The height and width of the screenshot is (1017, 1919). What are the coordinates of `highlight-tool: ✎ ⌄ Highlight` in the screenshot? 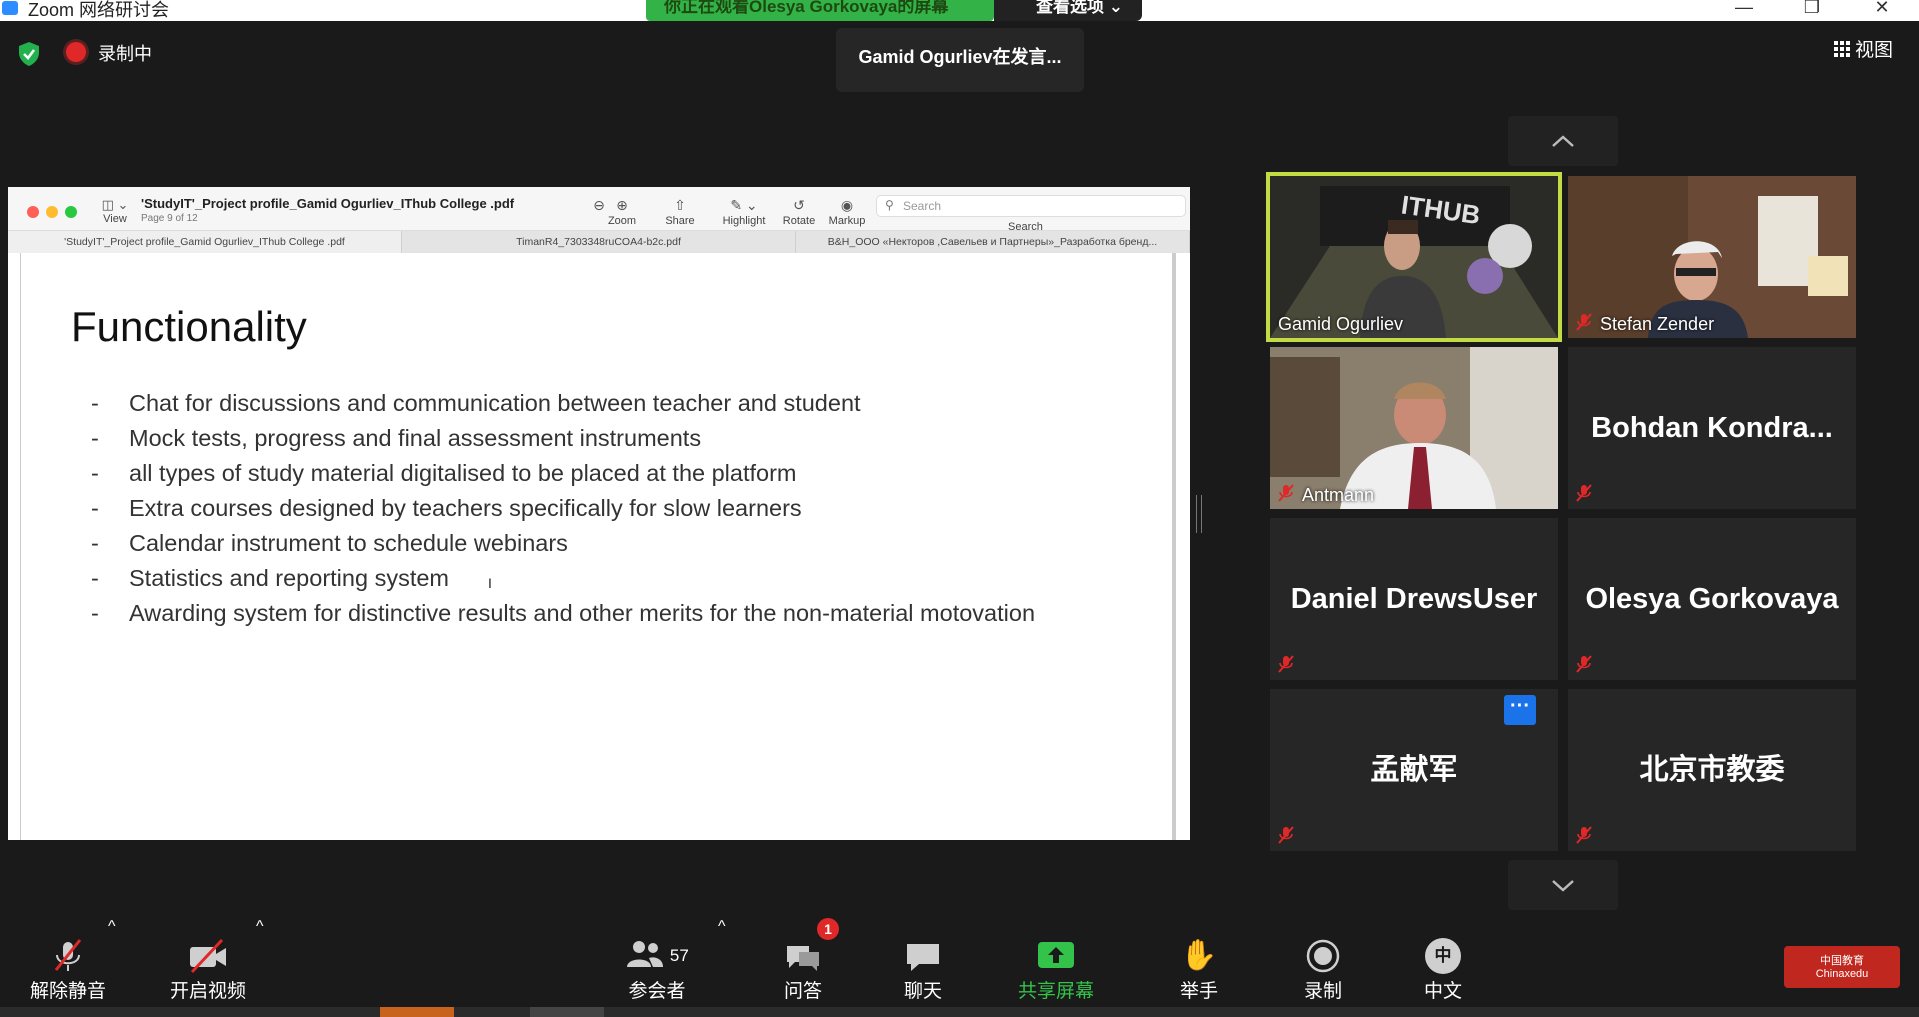 It's located at (744, 211).